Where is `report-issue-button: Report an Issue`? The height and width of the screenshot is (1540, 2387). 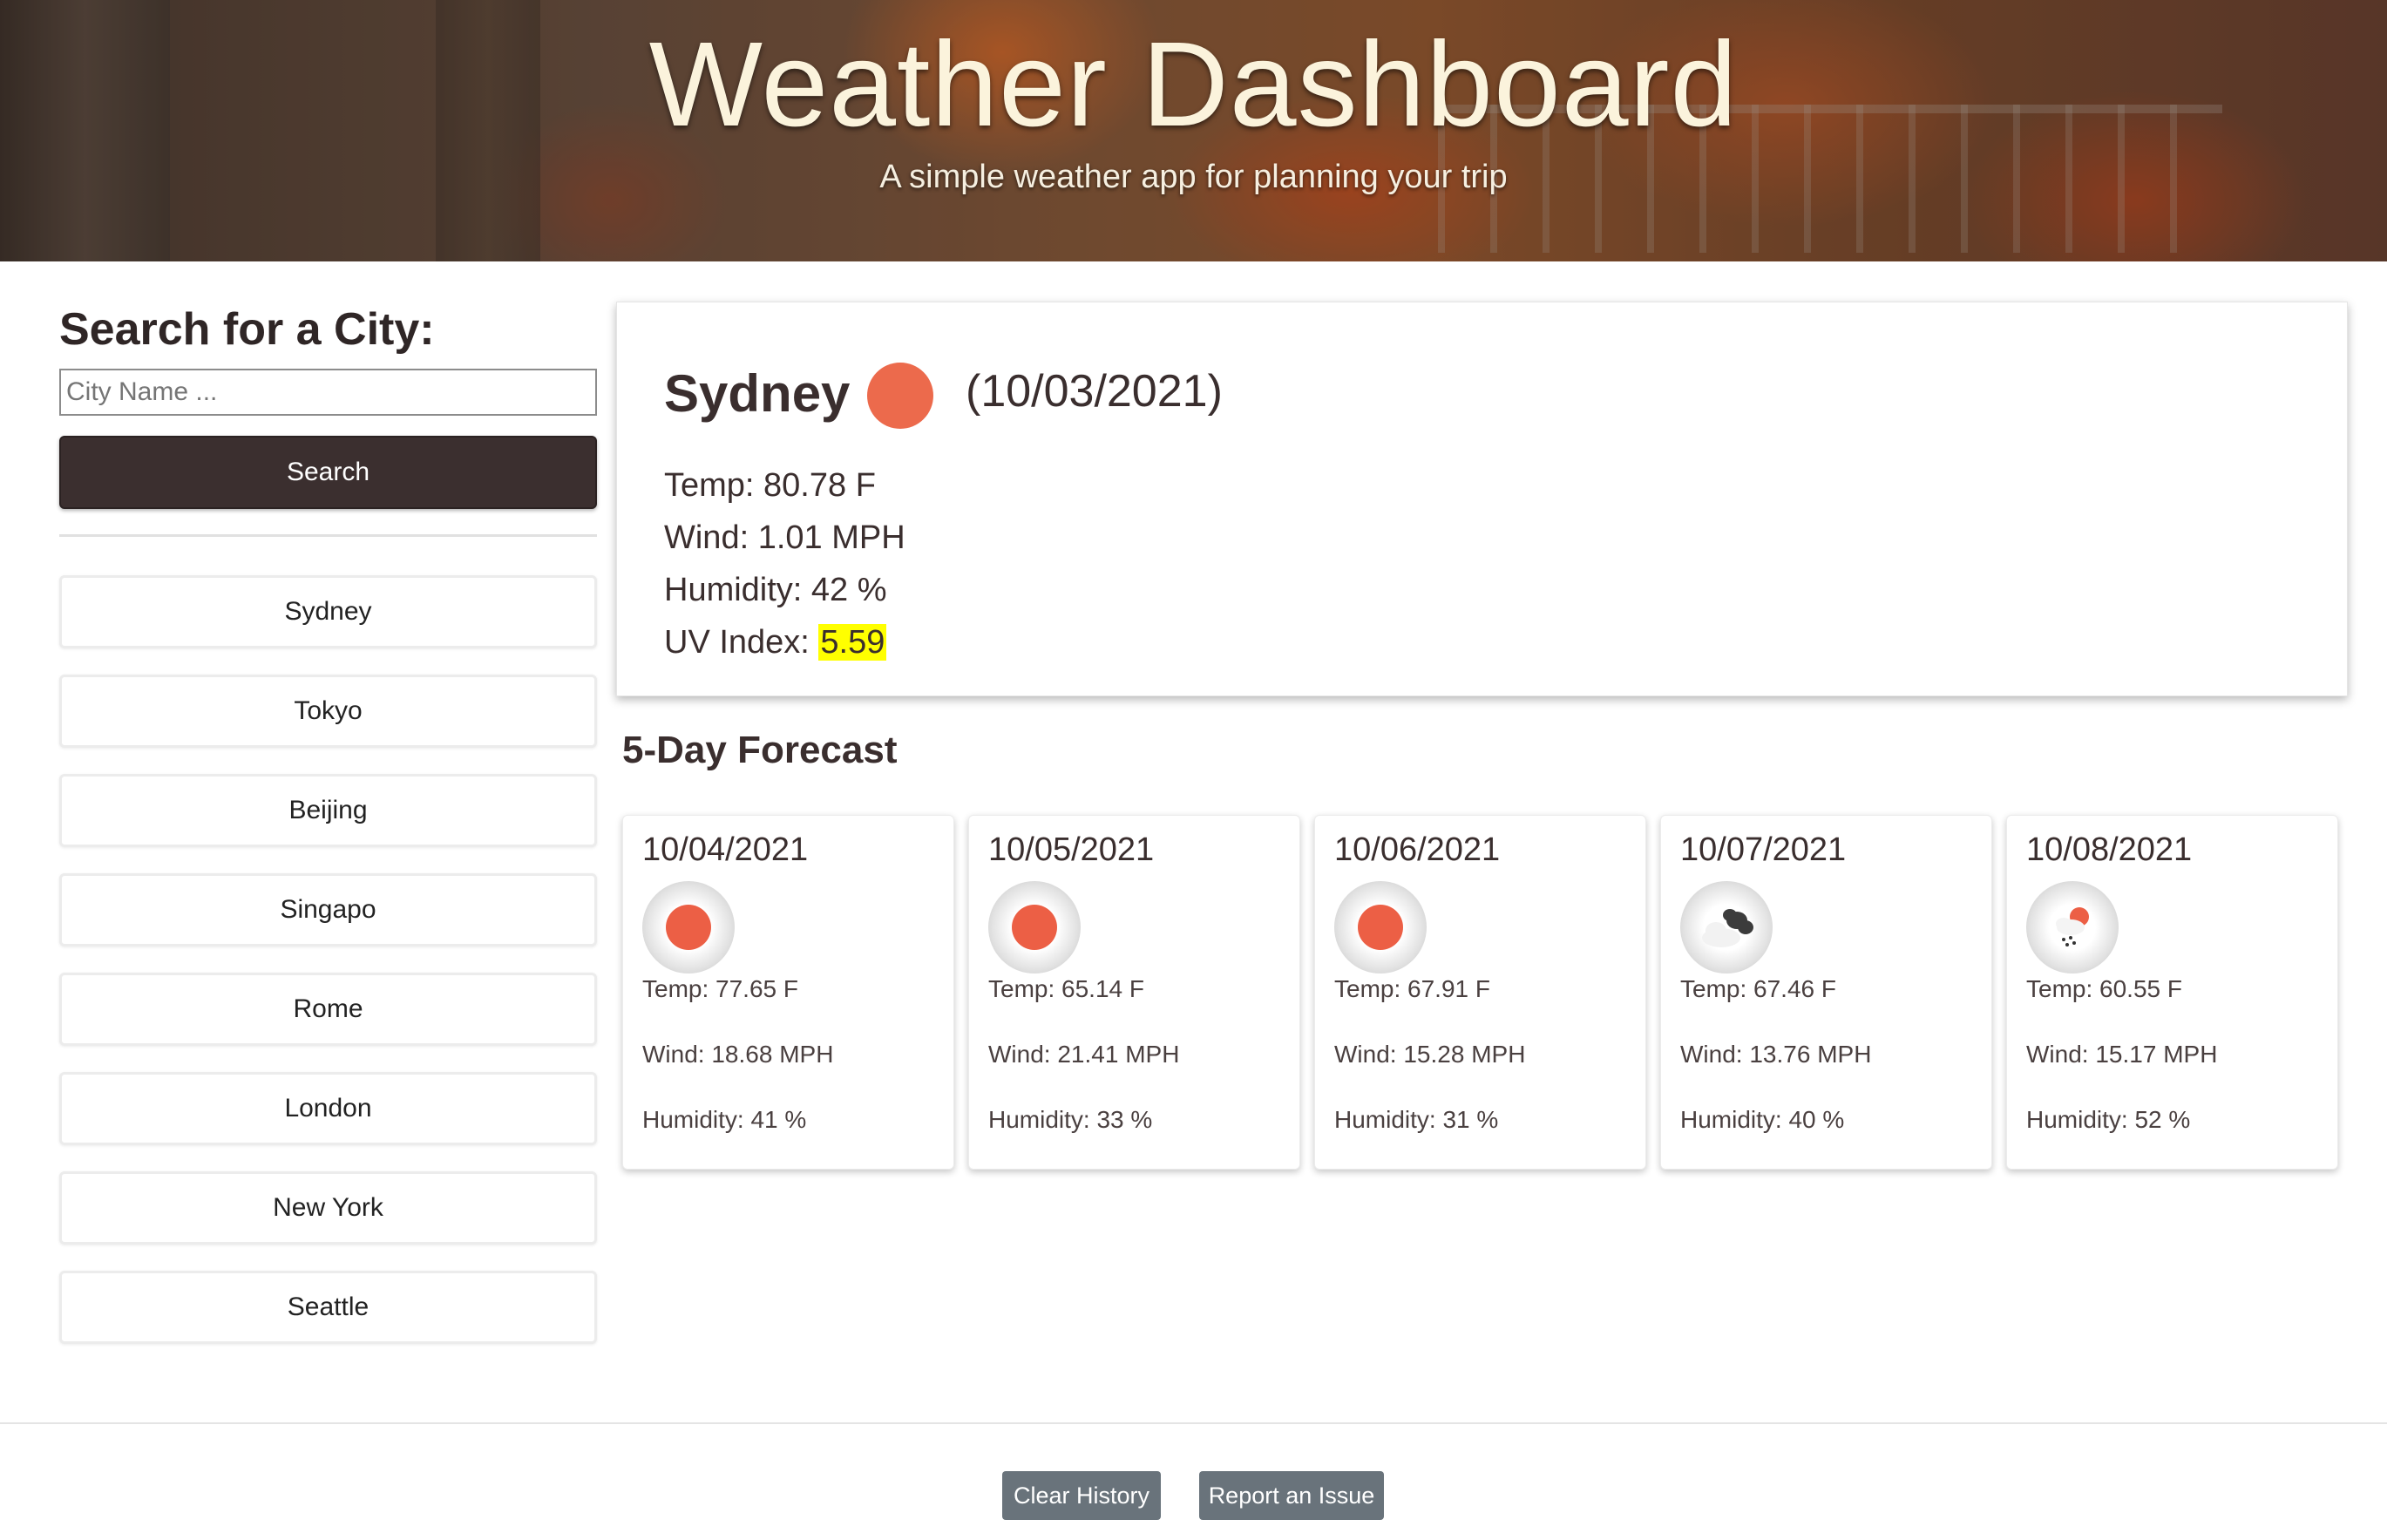 report-issue-button: Report an Issue is located at coordinates (1291, 1495).